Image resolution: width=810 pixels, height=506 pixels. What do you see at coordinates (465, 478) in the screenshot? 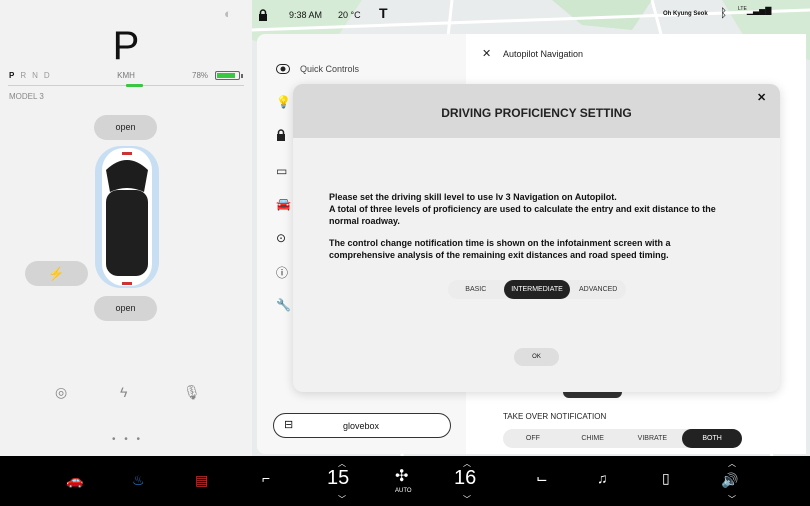
I see `passenger-temp: 16` at bounding box center [465, 478].